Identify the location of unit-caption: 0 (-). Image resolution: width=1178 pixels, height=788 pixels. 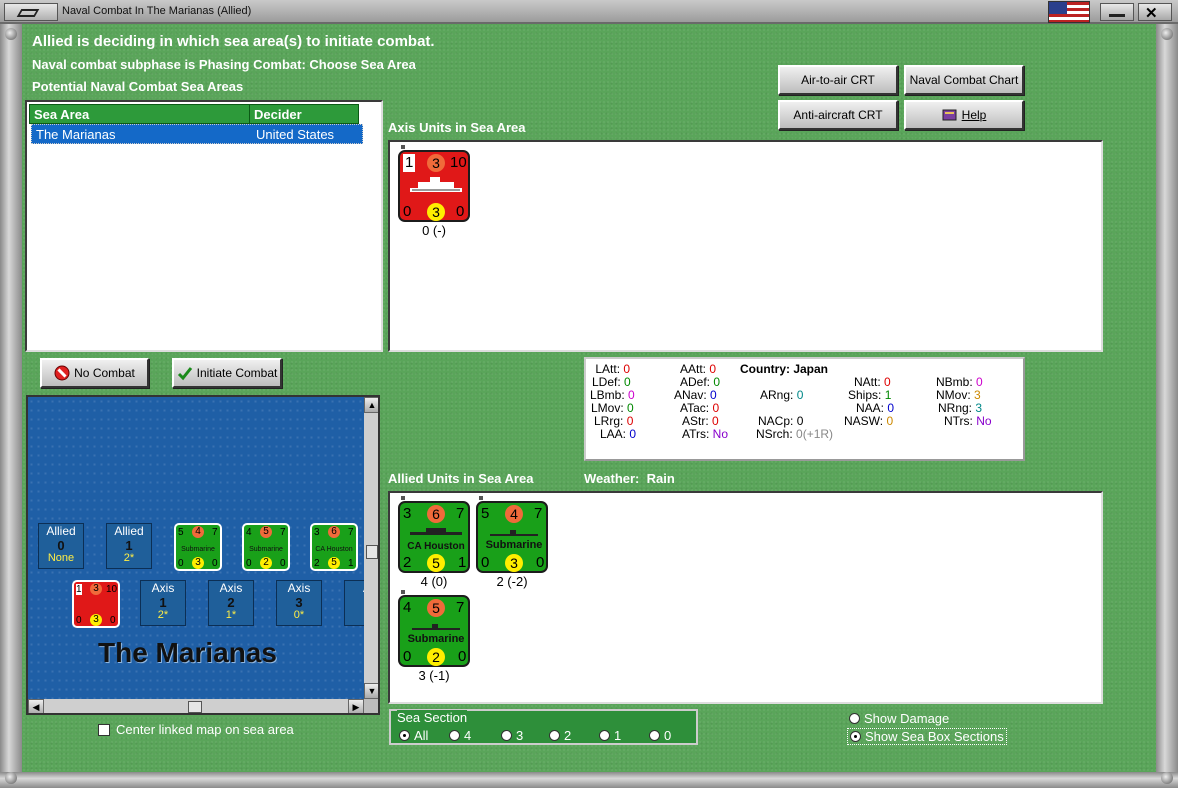
(434, 230).